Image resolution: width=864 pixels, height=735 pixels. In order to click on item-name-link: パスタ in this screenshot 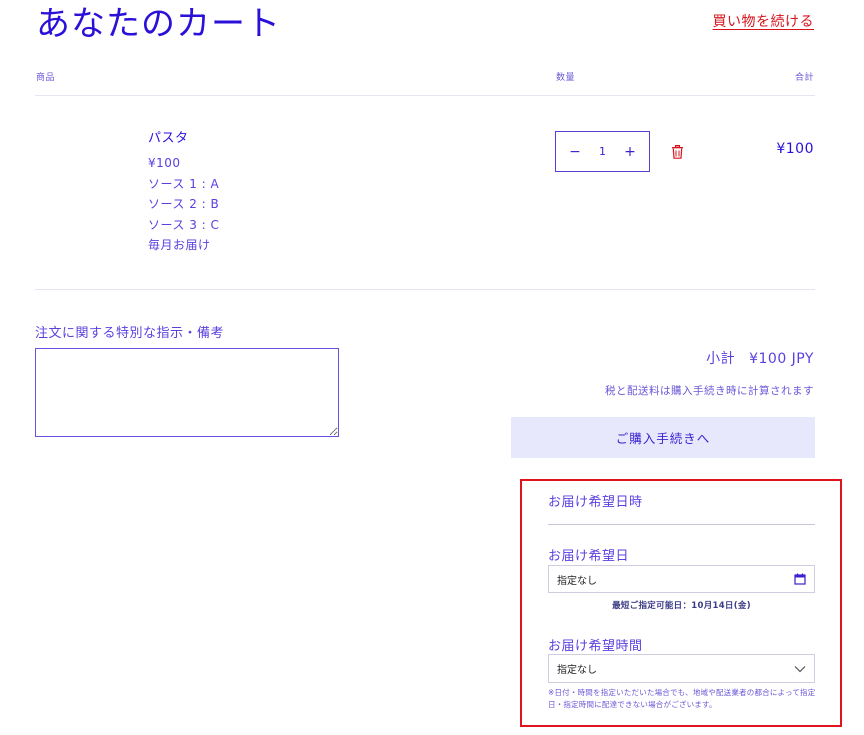, I will do `click(183, 139)`.